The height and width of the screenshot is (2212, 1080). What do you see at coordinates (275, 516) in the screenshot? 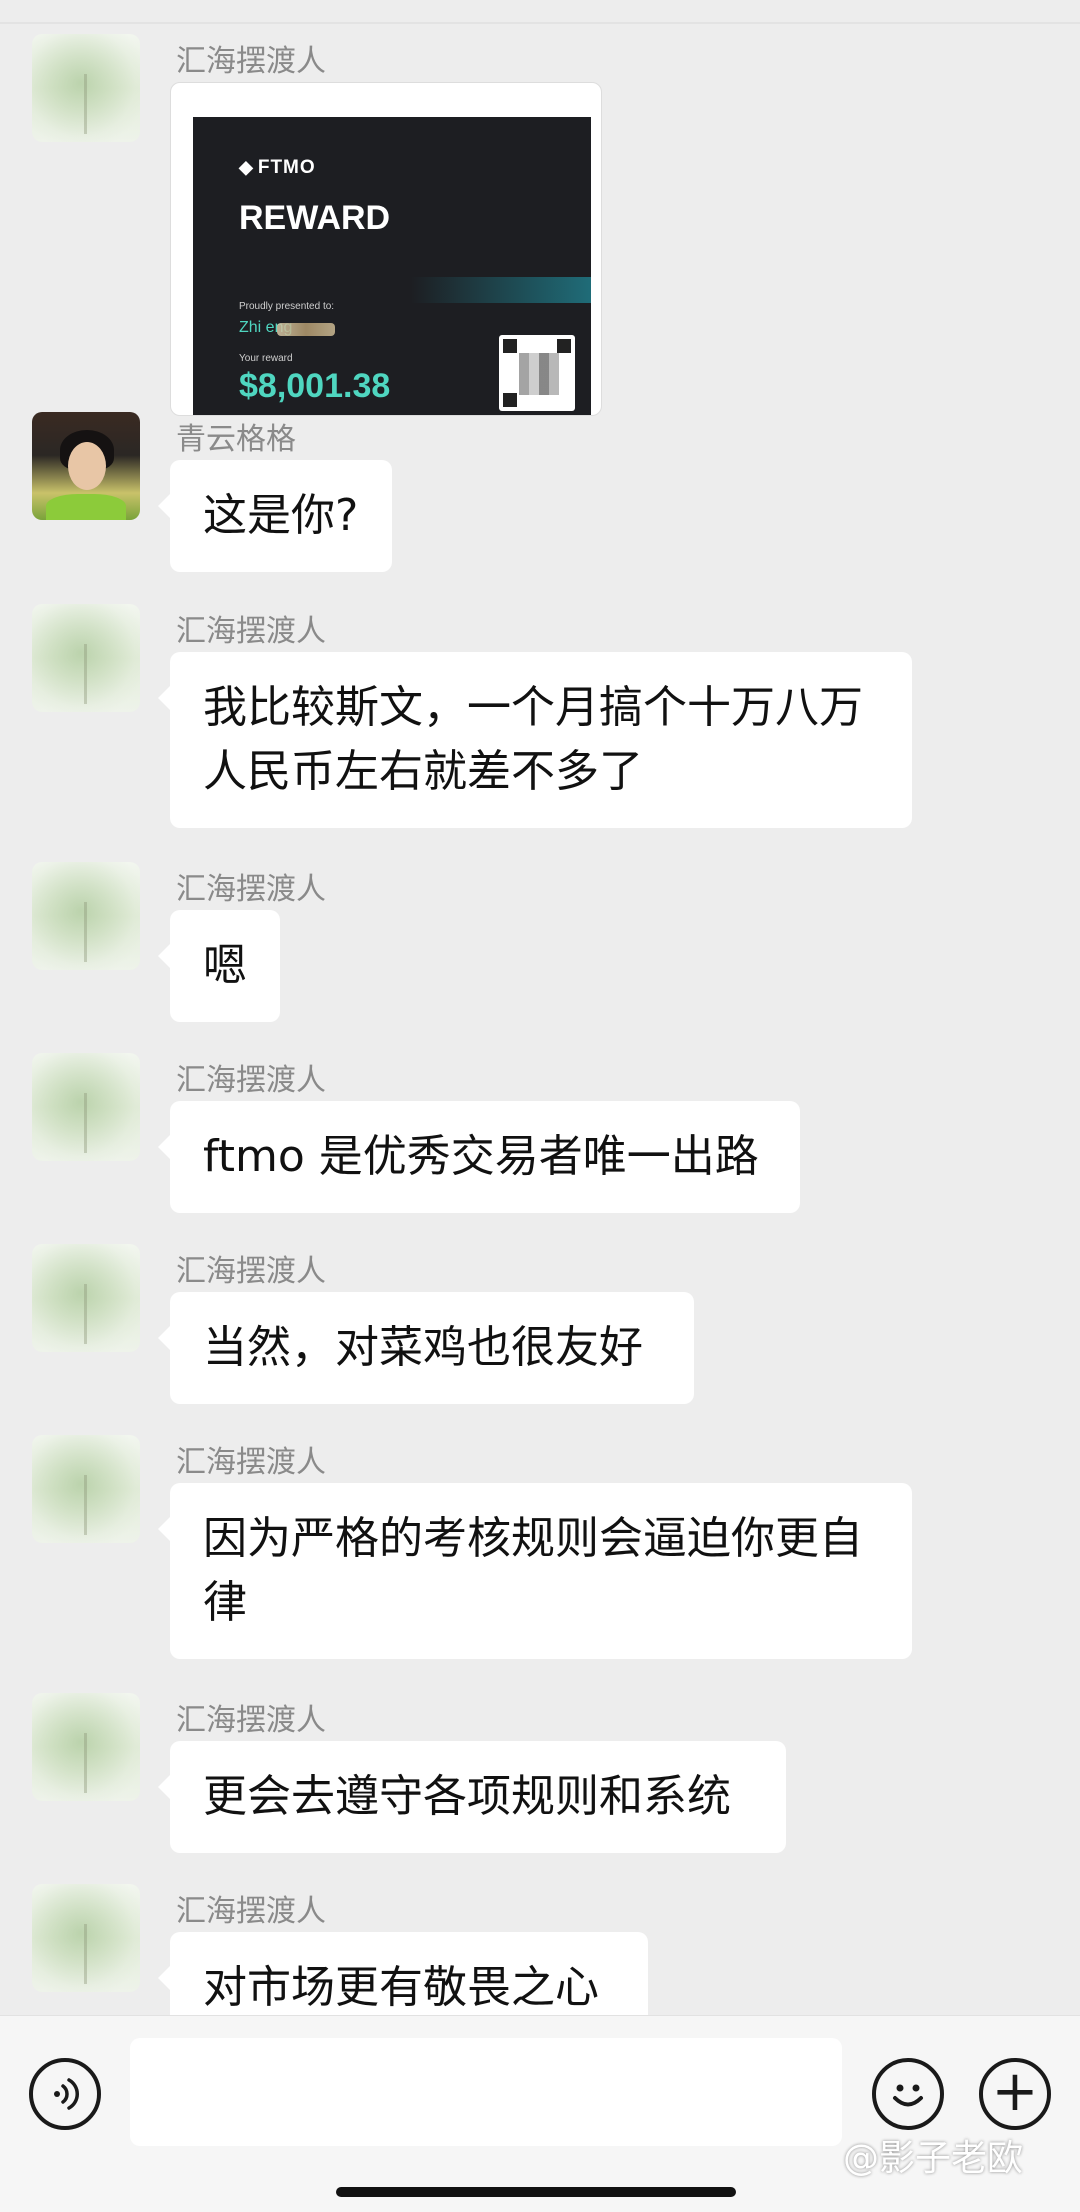
I see `message-bubble: 这是你?` at bounding box center [275, 516].